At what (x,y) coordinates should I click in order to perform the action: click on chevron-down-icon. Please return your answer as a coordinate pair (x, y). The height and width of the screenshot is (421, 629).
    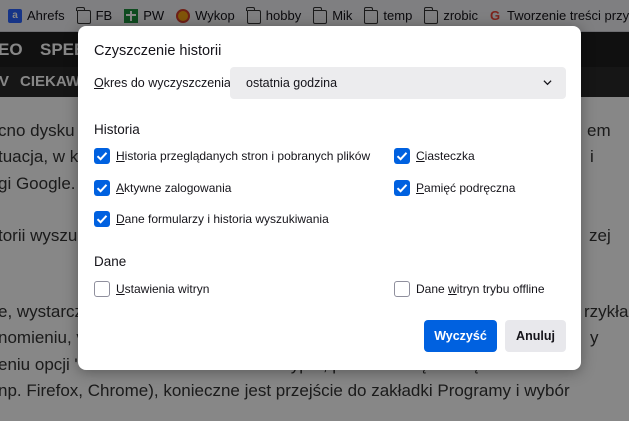
    Looking at the image, I should click on (547, 83).